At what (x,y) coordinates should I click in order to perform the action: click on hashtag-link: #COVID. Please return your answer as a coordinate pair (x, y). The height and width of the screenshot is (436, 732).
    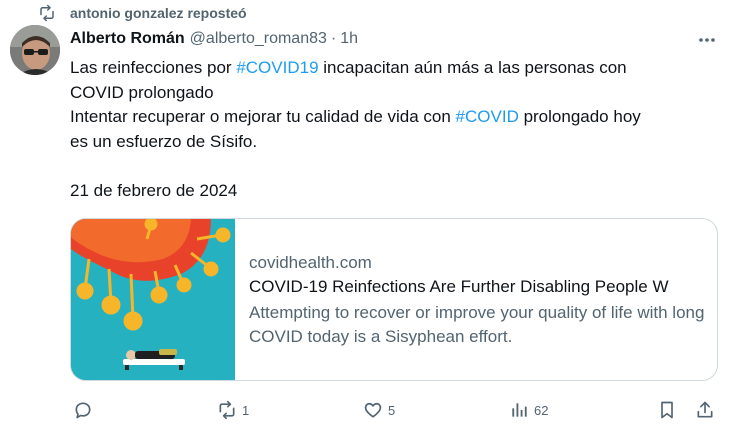
    Looking at the image, I should click on (487, 116).